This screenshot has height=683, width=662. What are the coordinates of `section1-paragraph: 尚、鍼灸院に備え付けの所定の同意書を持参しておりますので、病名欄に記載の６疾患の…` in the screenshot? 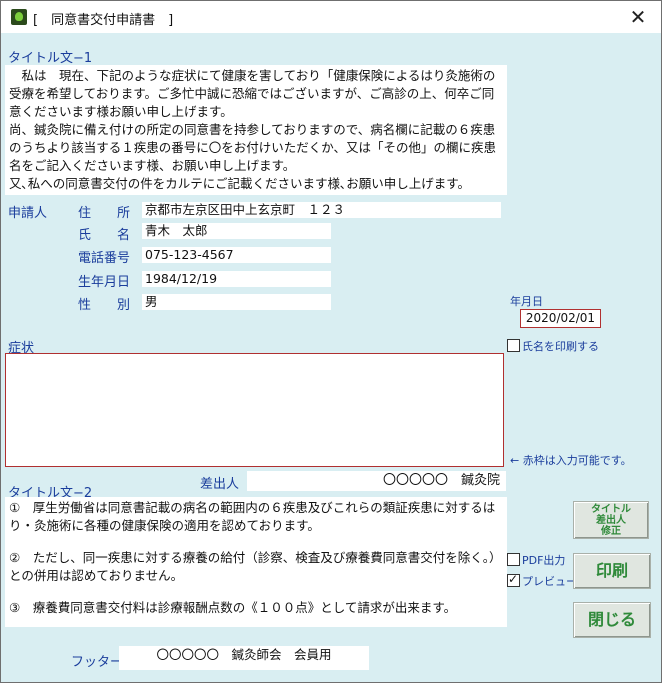 It's located at (253, 147).